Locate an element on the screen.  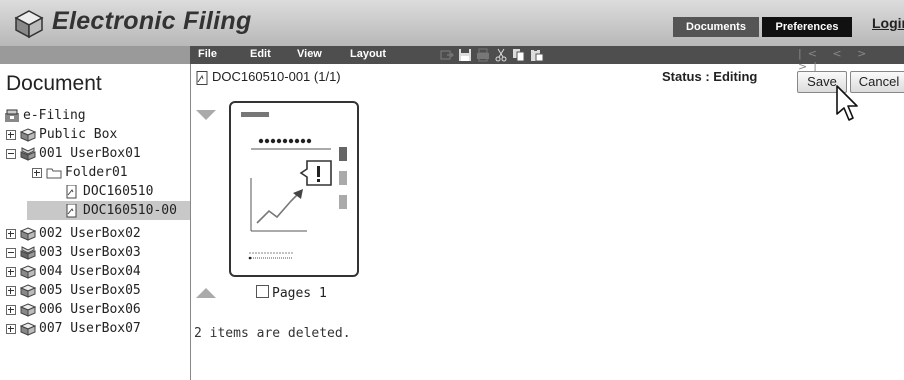
tree-item-userbox07: 007 UserBox07 is located at coordinates (73, 328).